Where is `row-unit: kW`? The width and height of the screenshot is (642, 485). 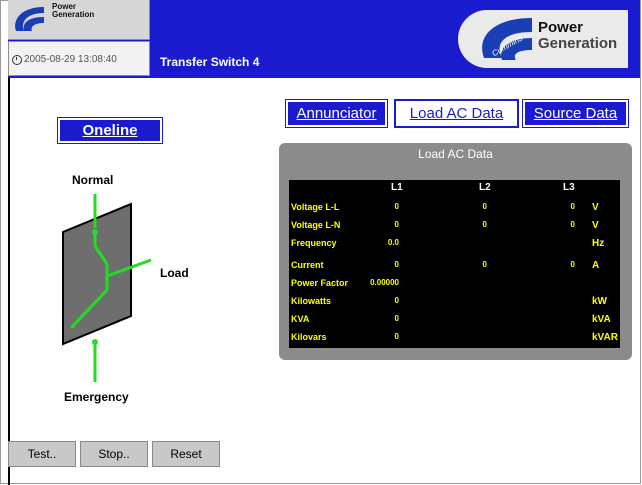 row-unit: kW is located at coordinates (599, 301).